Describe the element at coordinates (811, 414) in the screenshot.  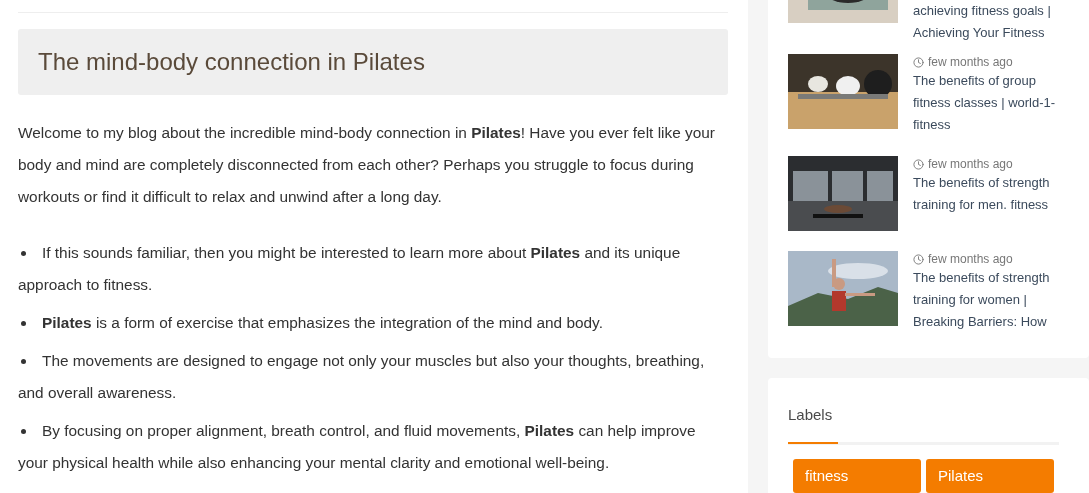
I see `labels-heading: Labels` at that location.